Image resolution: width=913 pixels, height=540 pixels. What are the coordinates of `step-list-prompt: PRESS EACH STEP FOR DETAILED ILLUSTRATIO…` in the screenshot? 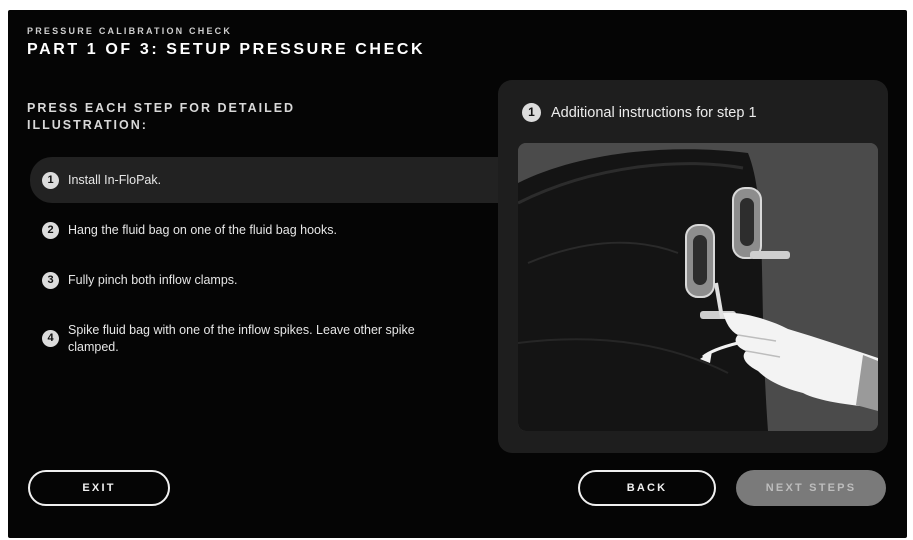 It's located at (161, 116).